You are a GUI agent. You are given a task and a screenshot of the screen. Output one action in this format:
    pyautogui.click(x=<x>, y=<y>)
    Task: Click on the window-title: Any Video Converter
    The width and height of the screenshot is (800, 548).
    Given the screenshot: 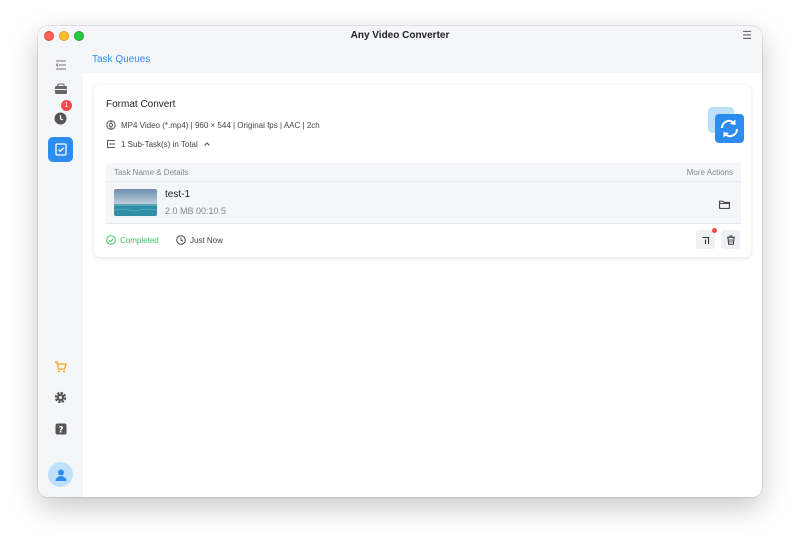 What is the action you would take?
    pyautogui.click(x=400, y=35)
    